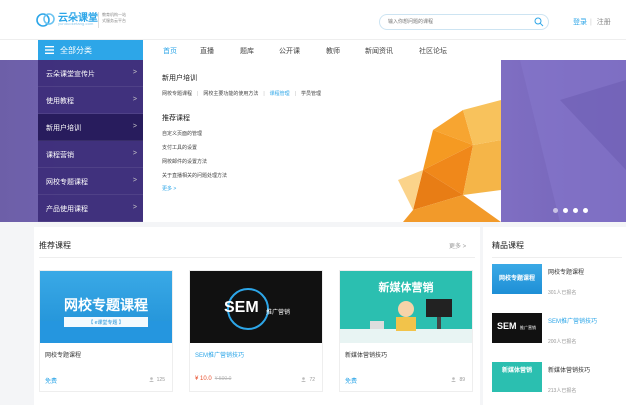  What do you see at coordinates (90, 127) in the screenshot?
I see `sidebar-item-new-user-training: 新用户培训 >` at bounding box center [90, 127].